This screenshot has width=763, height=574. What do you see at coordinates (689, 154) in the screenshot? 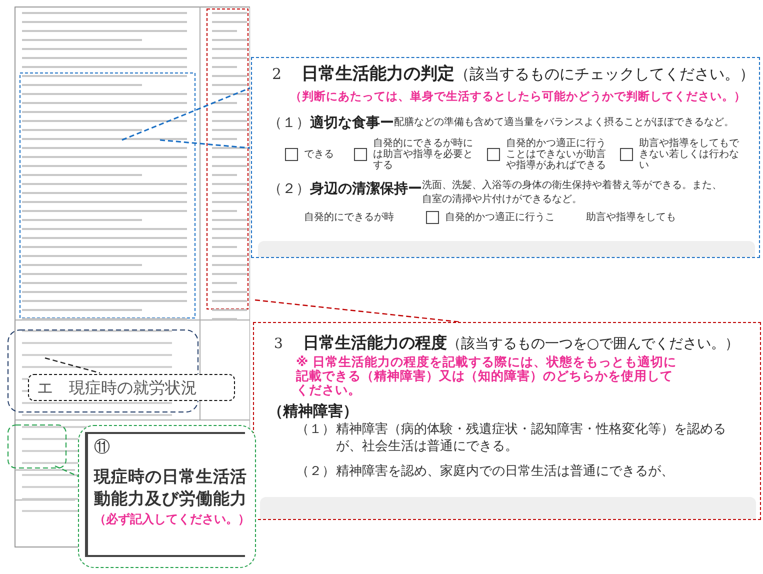
I see `option-label: 助言や指導をしてもできない若しくは行わない` at bounding box center [689, 154].